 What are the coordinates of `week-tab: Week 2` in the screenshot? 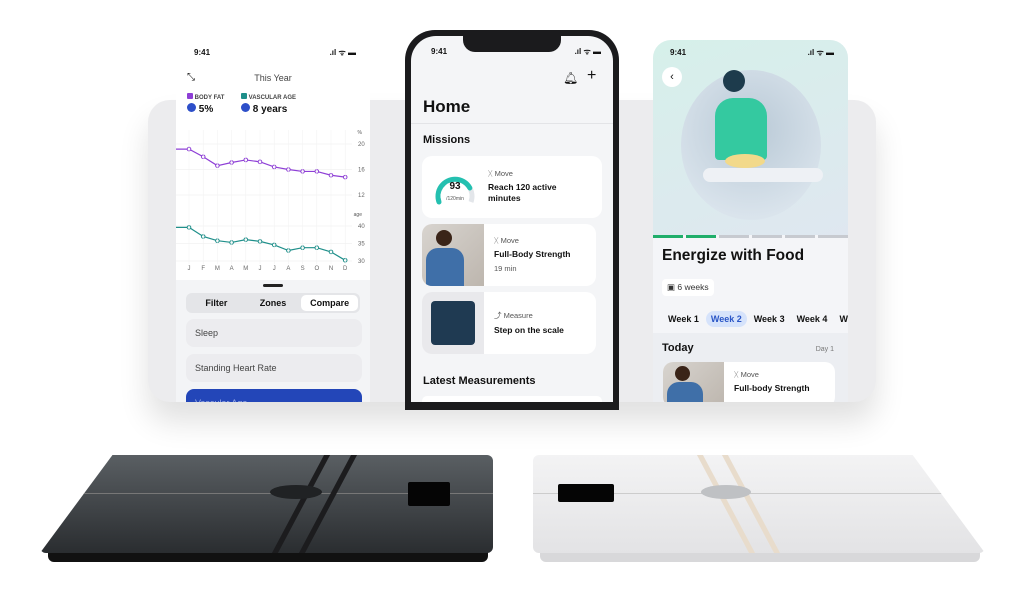 It's located at (726, 319).